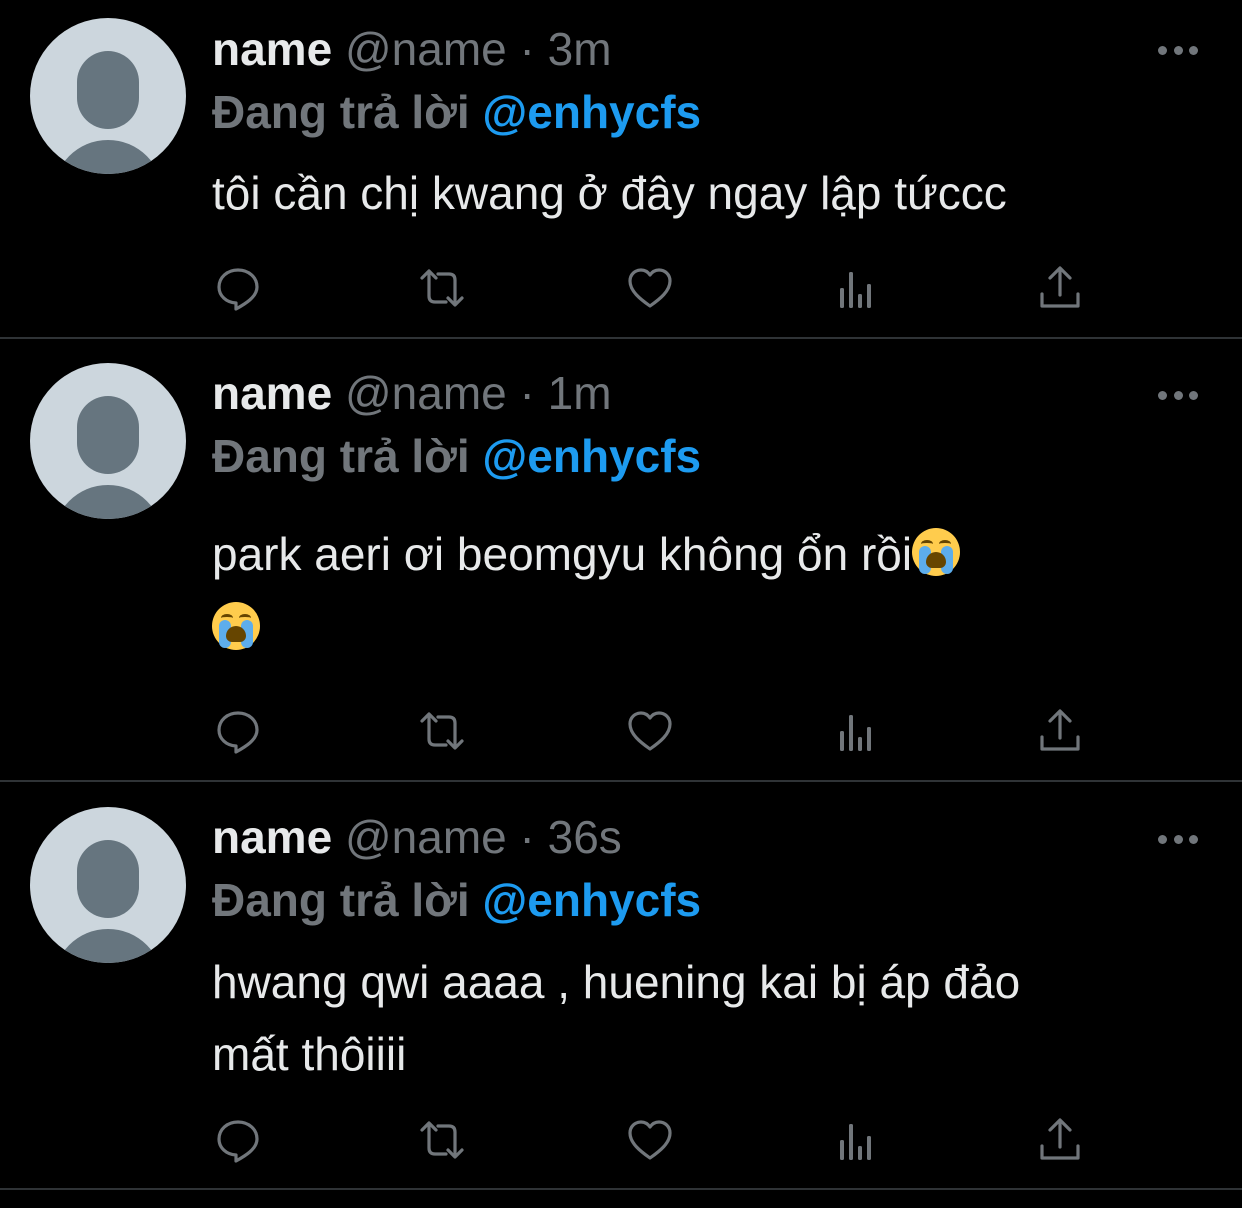  What do you see at coordinates (717, 591) in the screenshot?
I see `tweet-text: park aeri ơi beomgyu không ổn rồi` at bounding box center [717, 591].